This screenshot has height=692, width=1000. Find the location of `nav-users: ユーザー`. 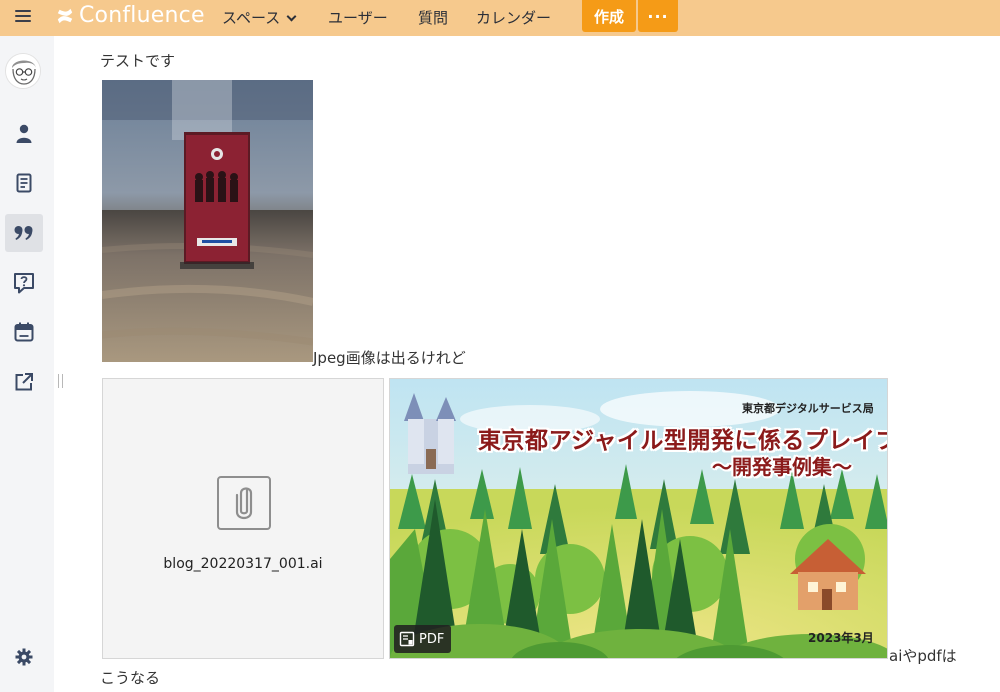

nav-users: ユーザー is located at coordinates (358, 17).